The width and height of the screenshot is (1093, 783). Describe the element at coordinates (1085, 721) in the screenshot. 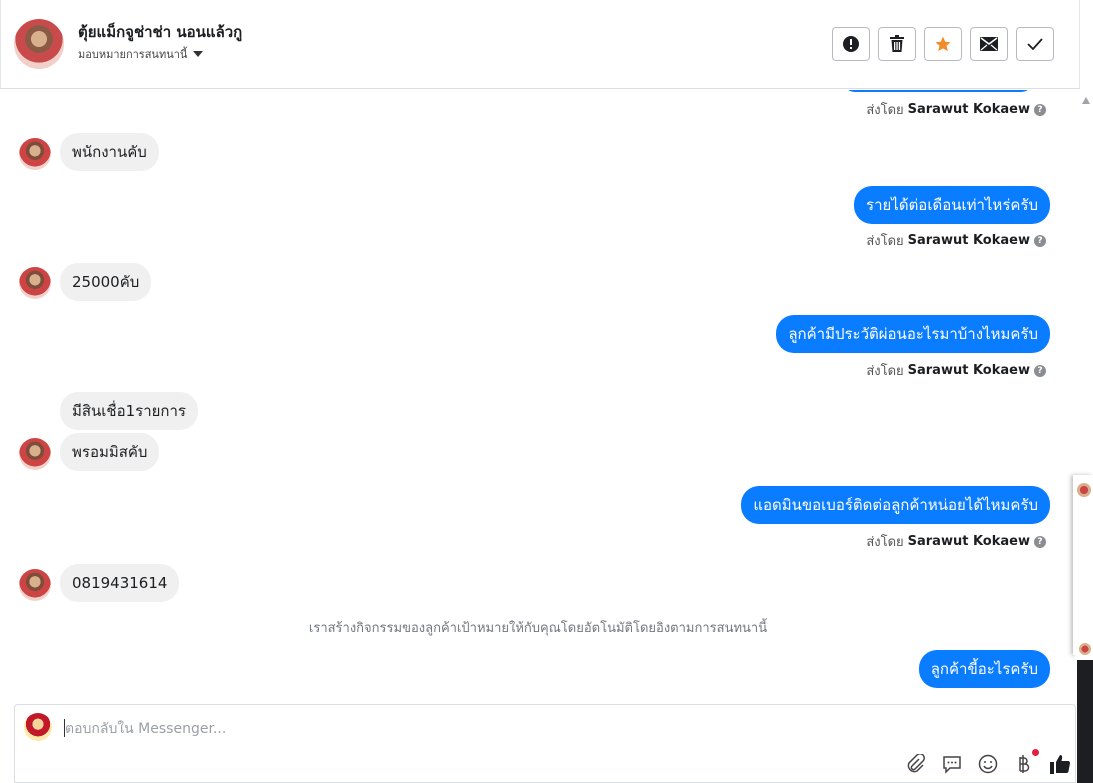

I see `dark-popup` at that location.